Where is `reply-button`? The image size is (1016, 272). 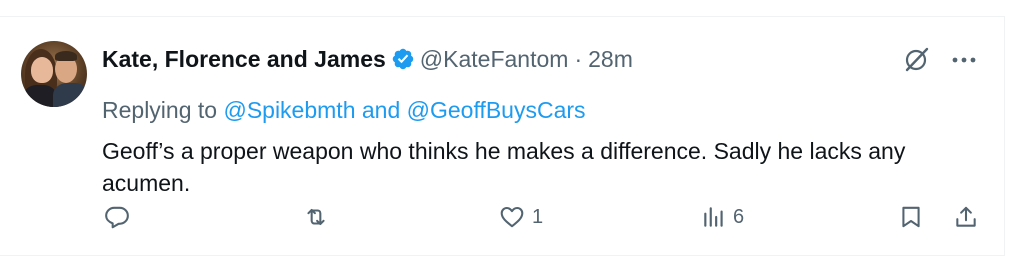 reply-button is located at coordinates (120, 217).